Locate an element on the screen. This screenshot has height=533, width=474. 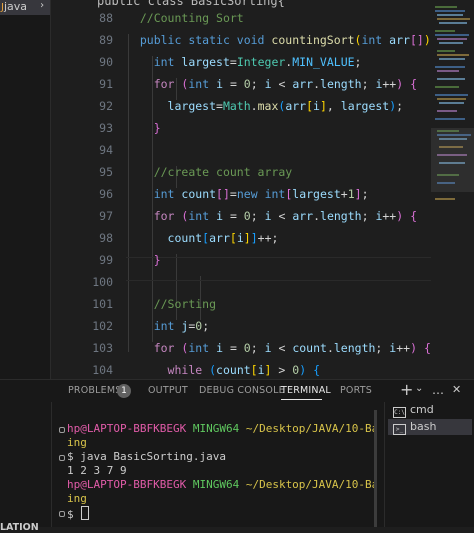
tab-ports: PORTS is located at coordinates (356, 391).